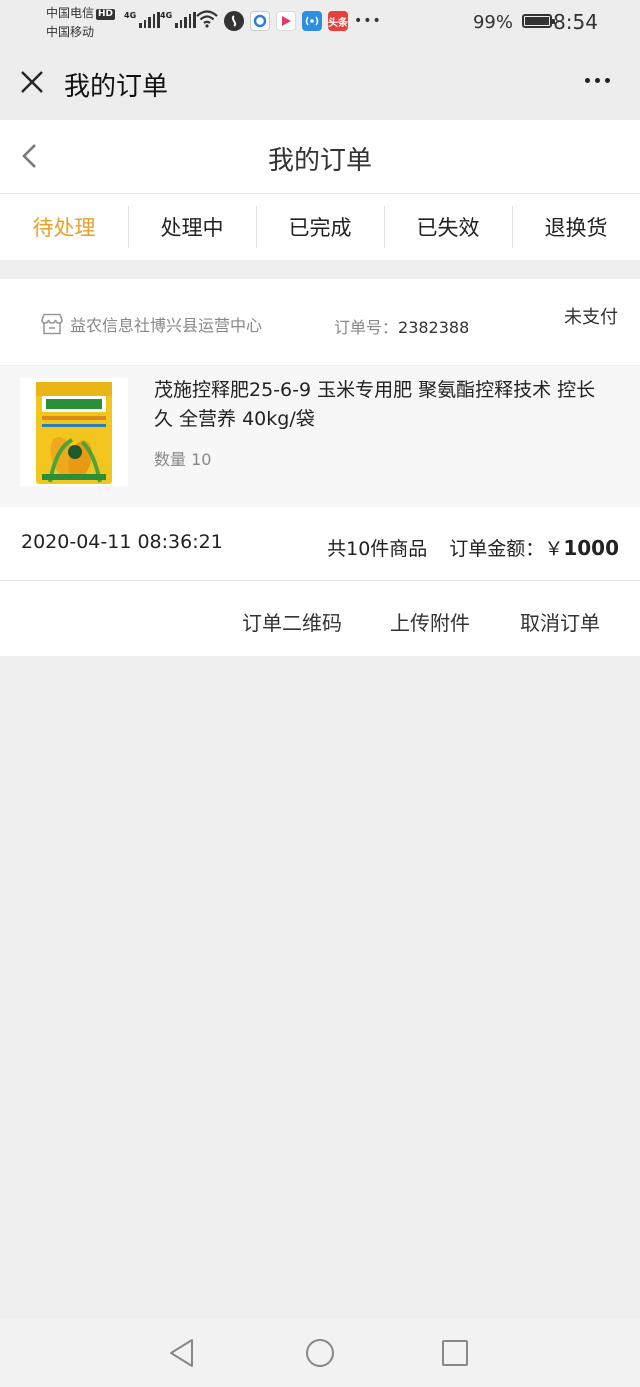  What do you see at coordinates (52, 324) in the screenshot?
I see `store-icon` at bounding box center [52, 324].